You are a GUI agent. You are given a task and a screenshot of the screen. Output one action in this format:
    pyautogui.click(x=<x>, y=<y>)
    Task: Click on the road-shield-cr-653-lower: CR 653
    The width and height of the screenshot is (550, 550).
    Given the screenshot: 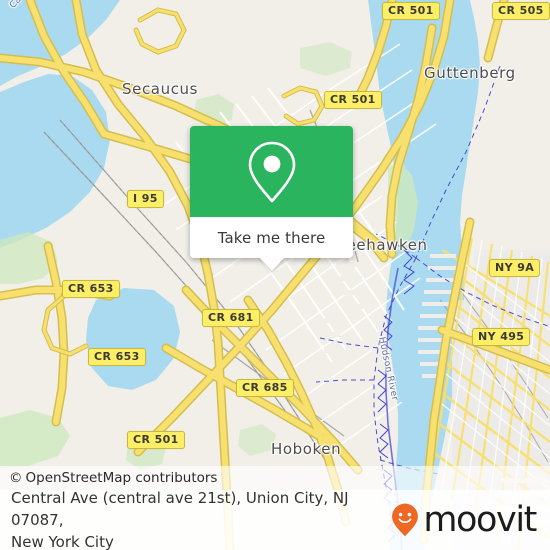 What is the action you would take?
    pyautogui.click(x=117, y=357)
    